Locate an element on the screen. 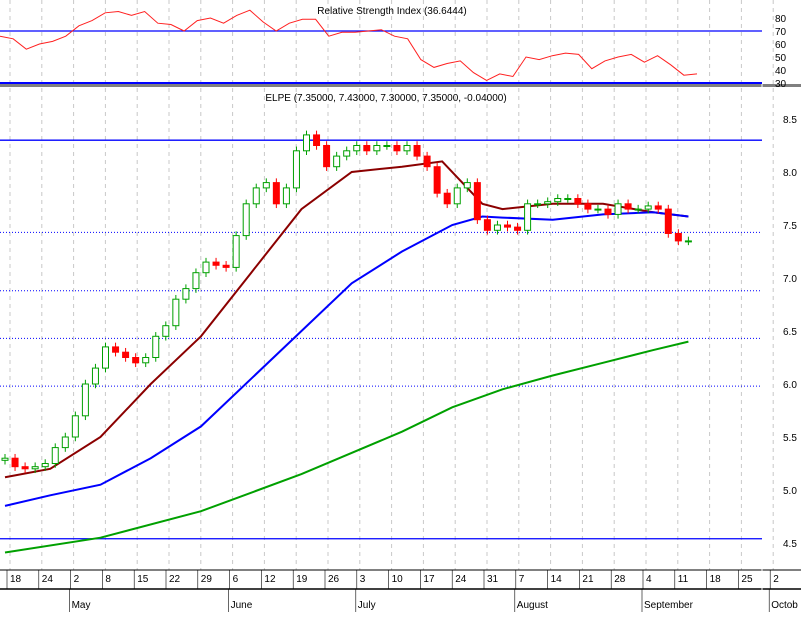  rsi-tick-label: 80 is located at coordinates (781, 19).